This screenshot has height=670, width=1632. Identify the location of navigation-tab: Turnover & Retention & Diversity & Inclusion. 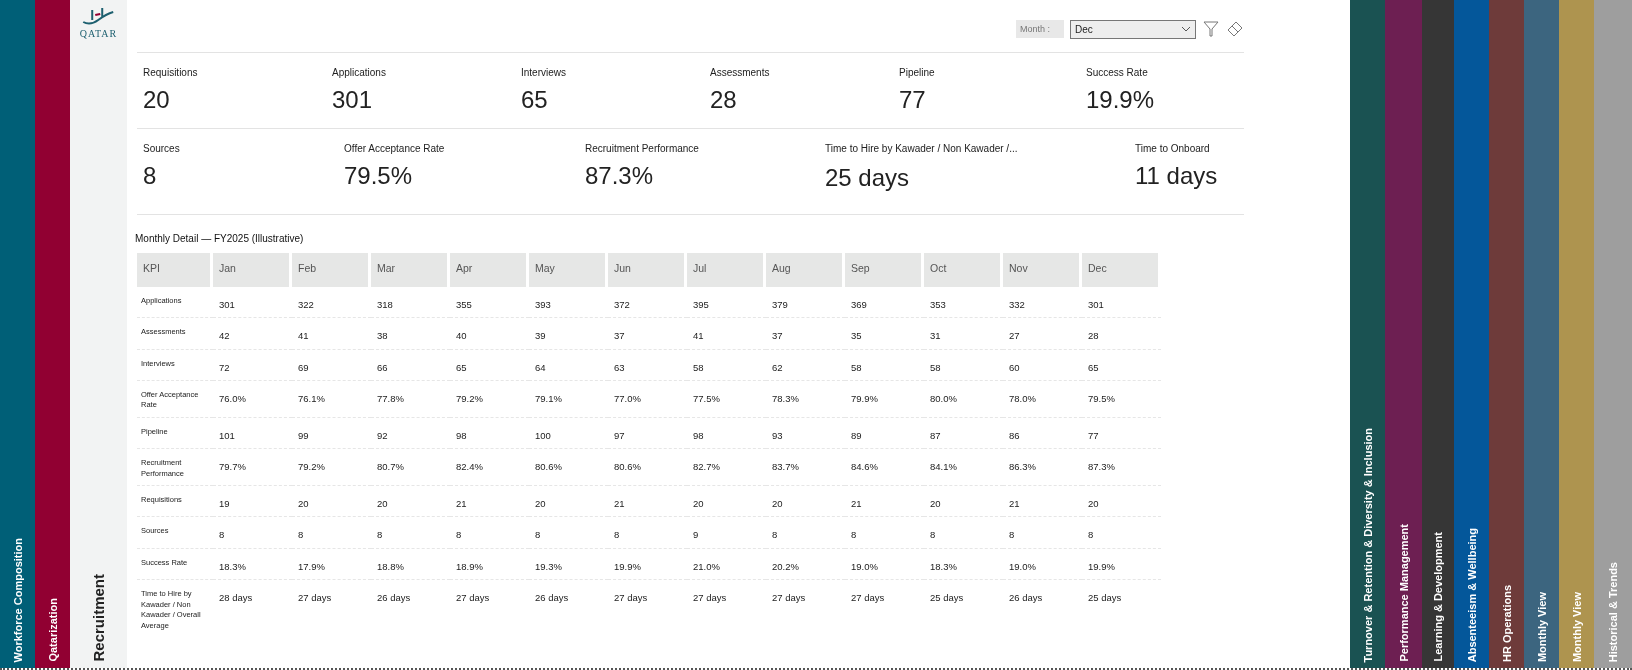
(1367, 334).